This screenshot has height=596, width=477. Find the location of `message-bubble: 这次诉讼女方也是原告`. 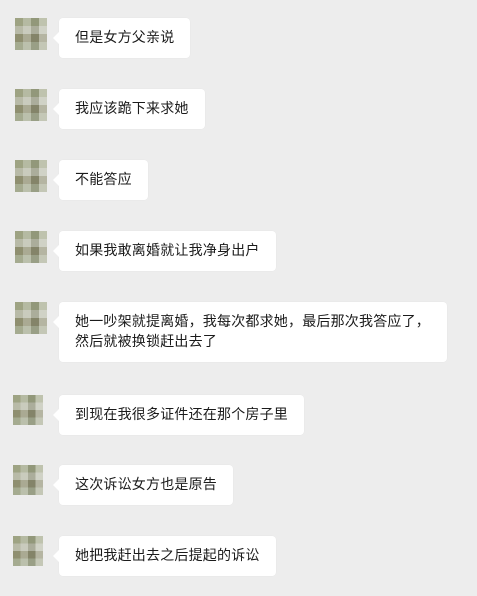

message-bubble: 这次诉讼女方也是原告 is located at coordinates (143, 485).